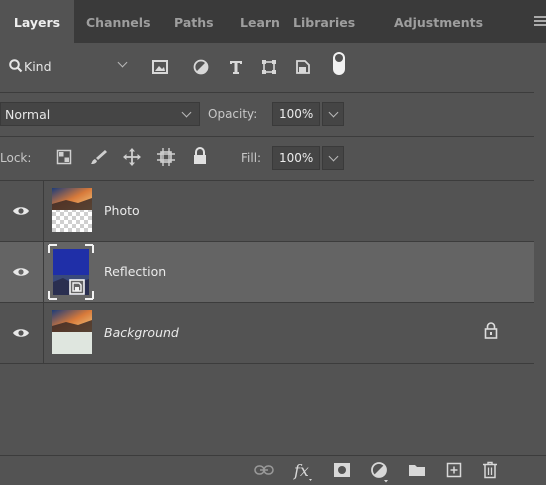 Image resolution: width=546 pixels, height=485 pixels. I want to click on panel-menu-icon, so click(539, 21).